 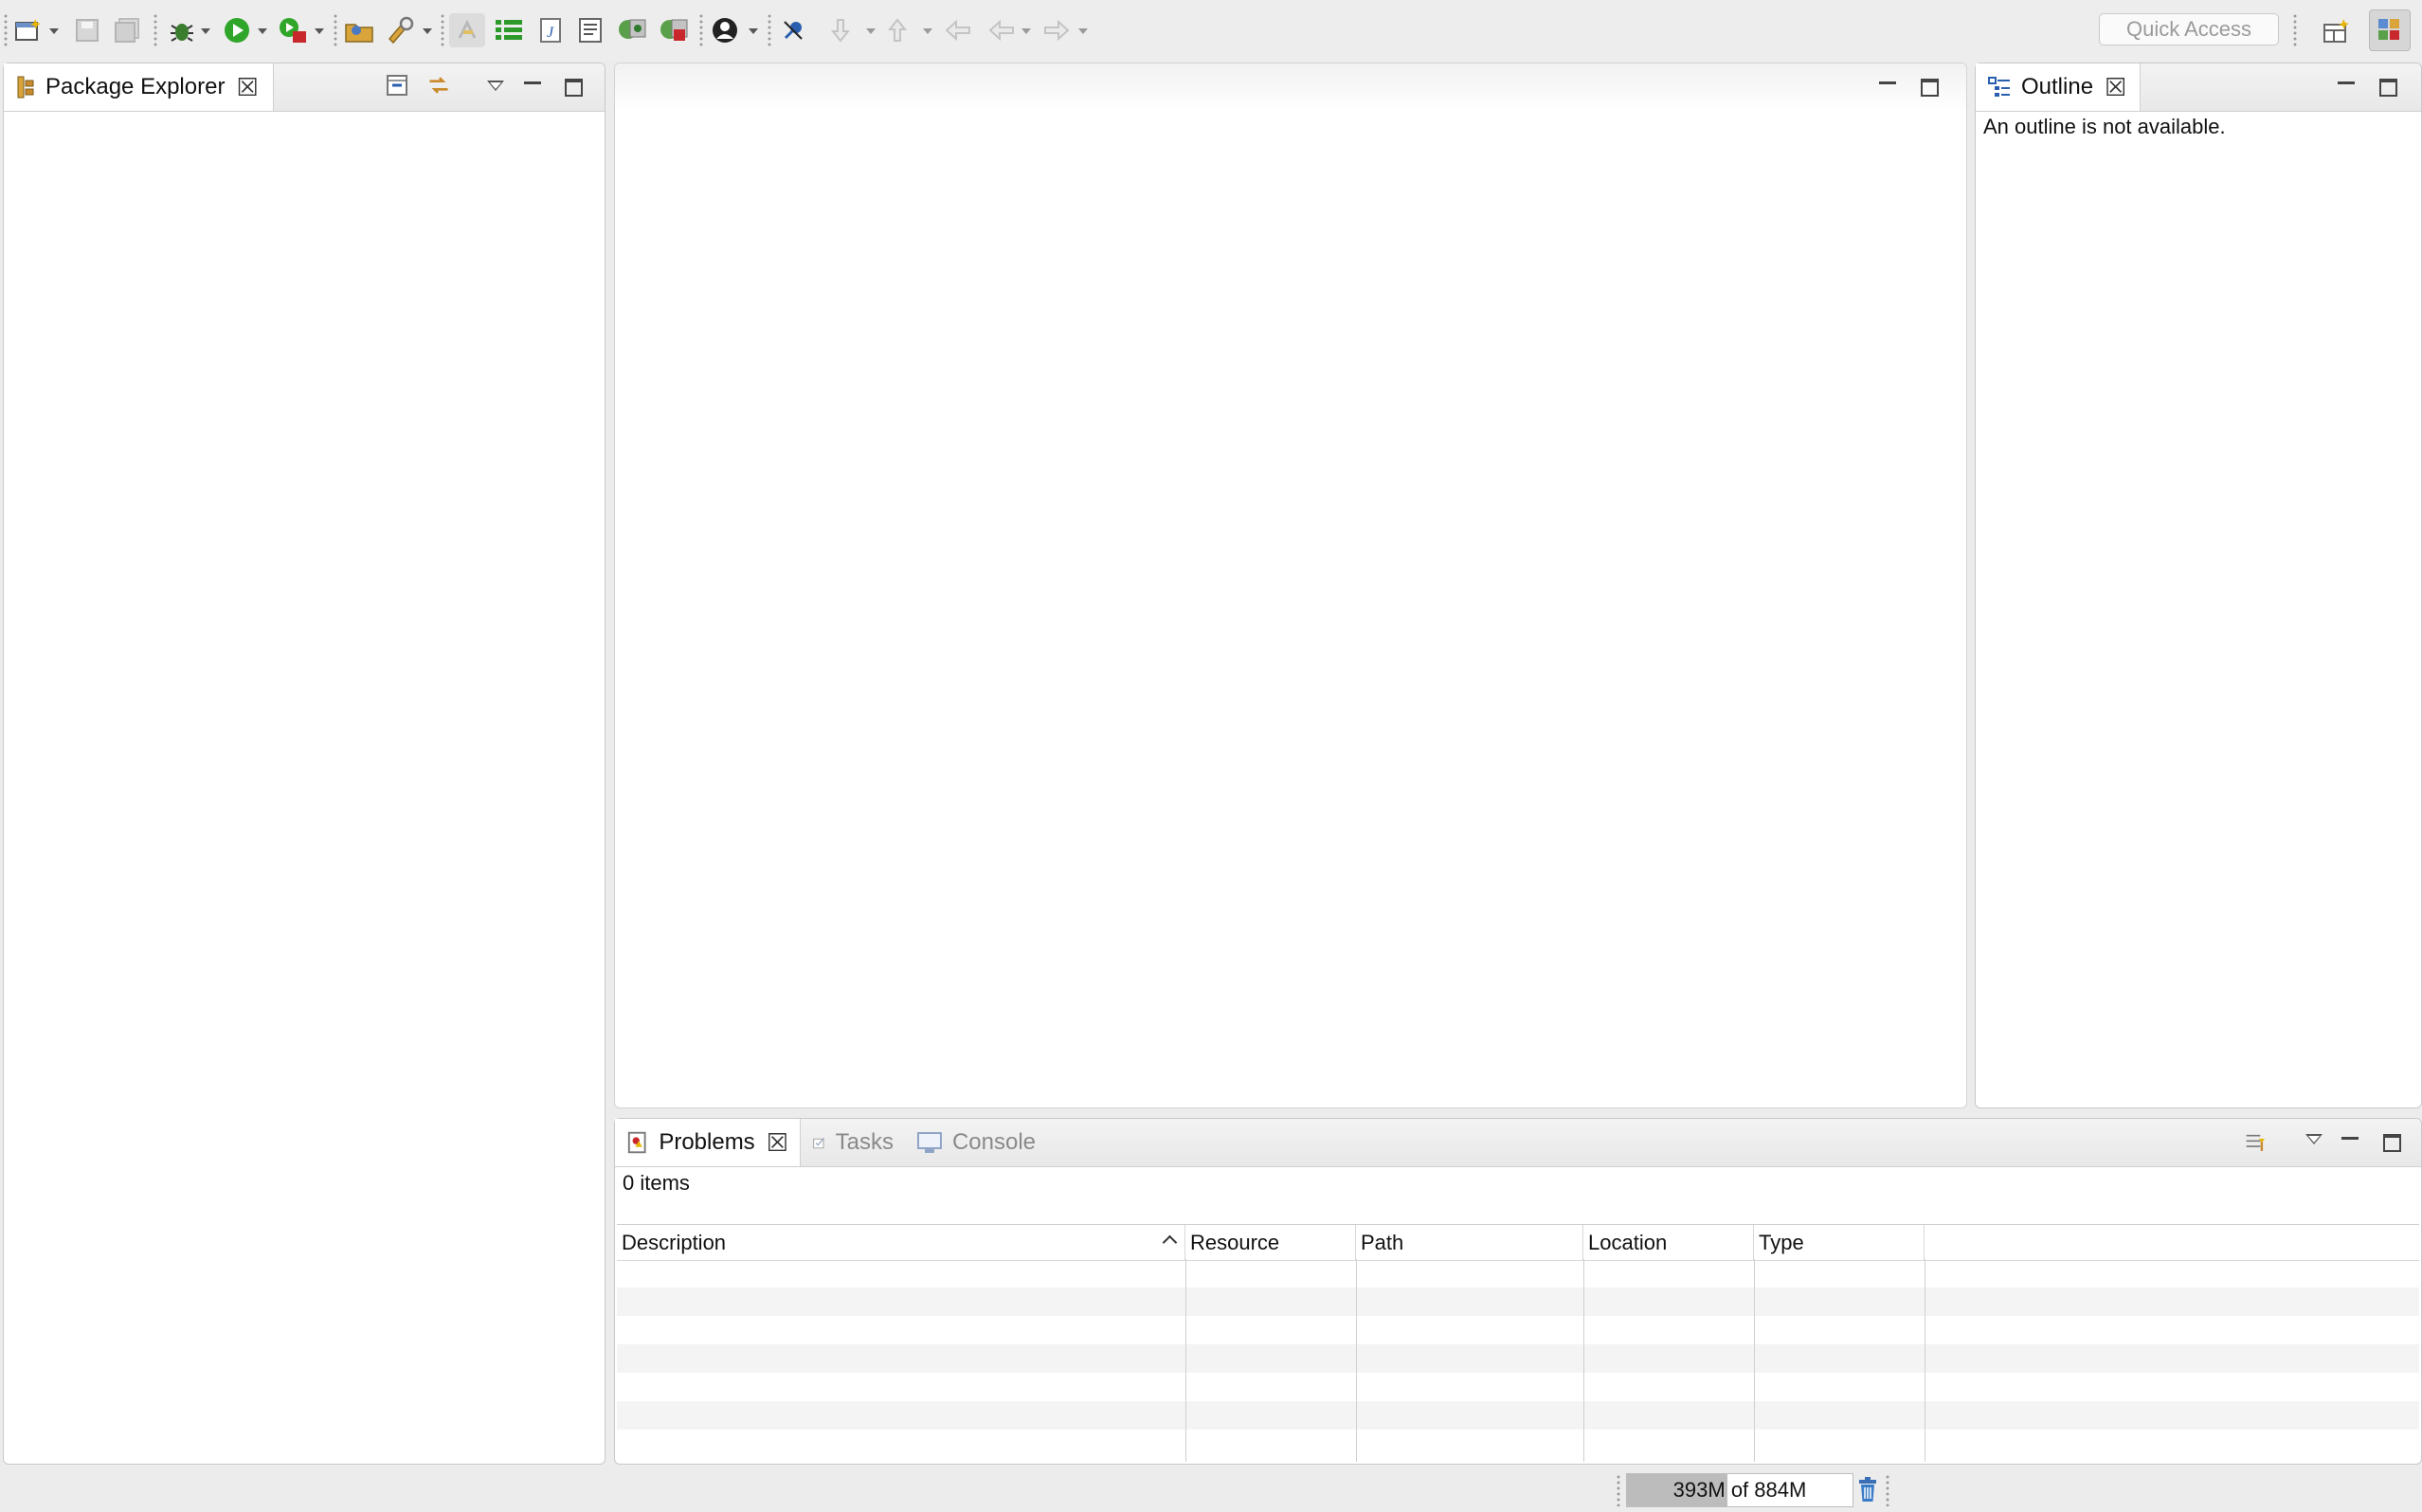 I want to click on column-label: Description, so click(x=674, y=1242).